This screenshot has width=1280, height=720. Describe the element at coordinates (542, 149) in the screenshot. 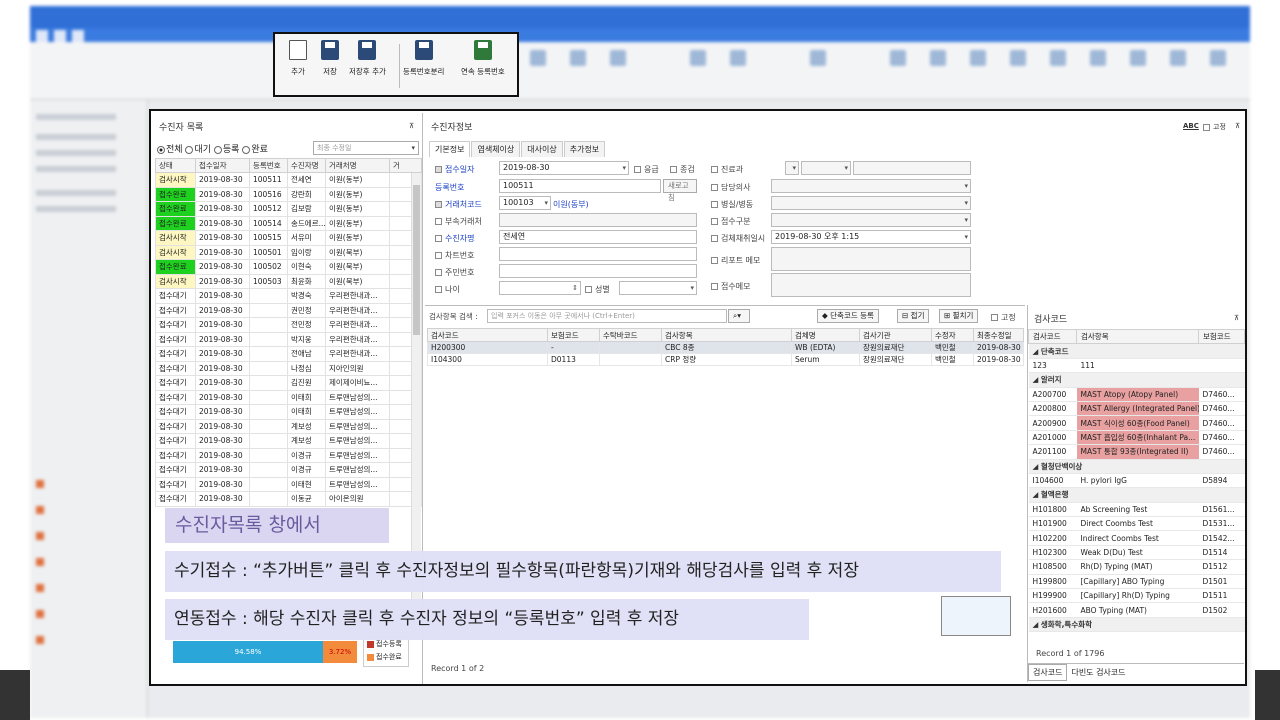

I see `tab-metabolic: 대사이상` at that location.